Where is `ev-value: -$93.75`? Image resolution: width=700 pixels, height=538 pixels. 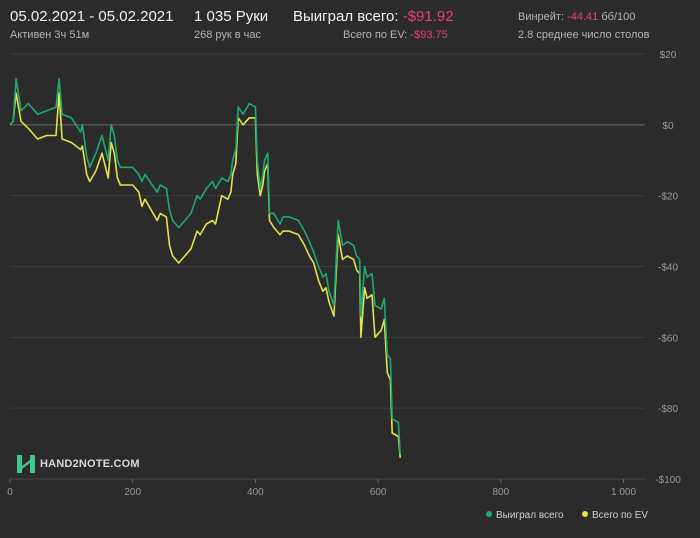
ev-value: -$93.75 is located at coordinates (429, 35).